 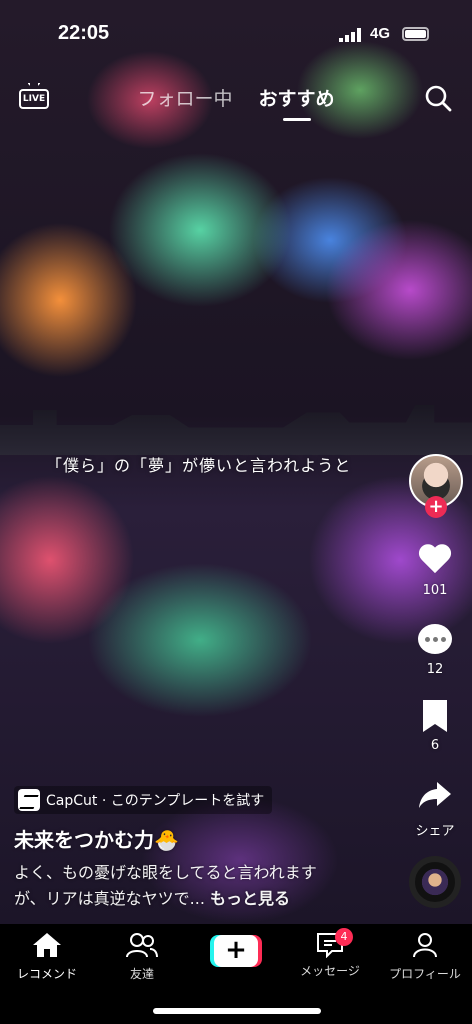 I want to click on like-button: 101, so click(x=435, y=571).